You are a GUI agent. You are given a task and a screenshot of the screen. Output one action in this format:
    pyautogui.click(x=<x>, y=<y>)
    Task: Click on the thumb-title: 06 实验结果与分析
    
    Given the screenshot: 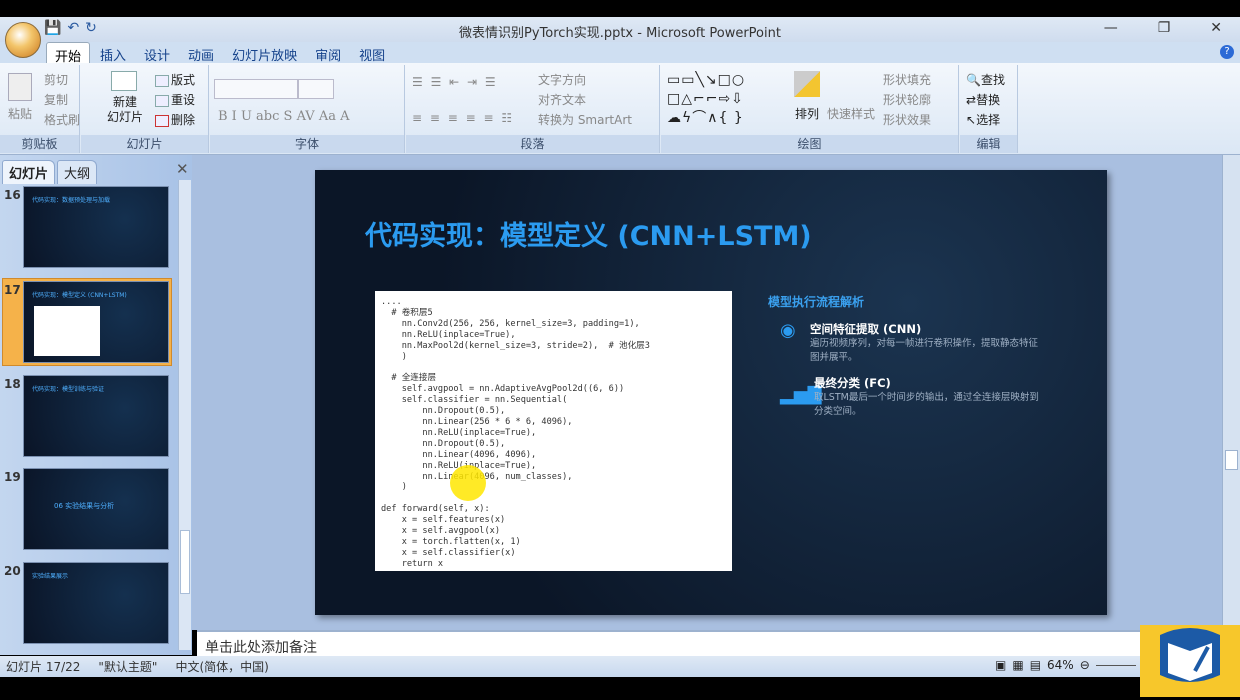 What is the action you would take?
    pyautogui.click(x=84, y=506)
    